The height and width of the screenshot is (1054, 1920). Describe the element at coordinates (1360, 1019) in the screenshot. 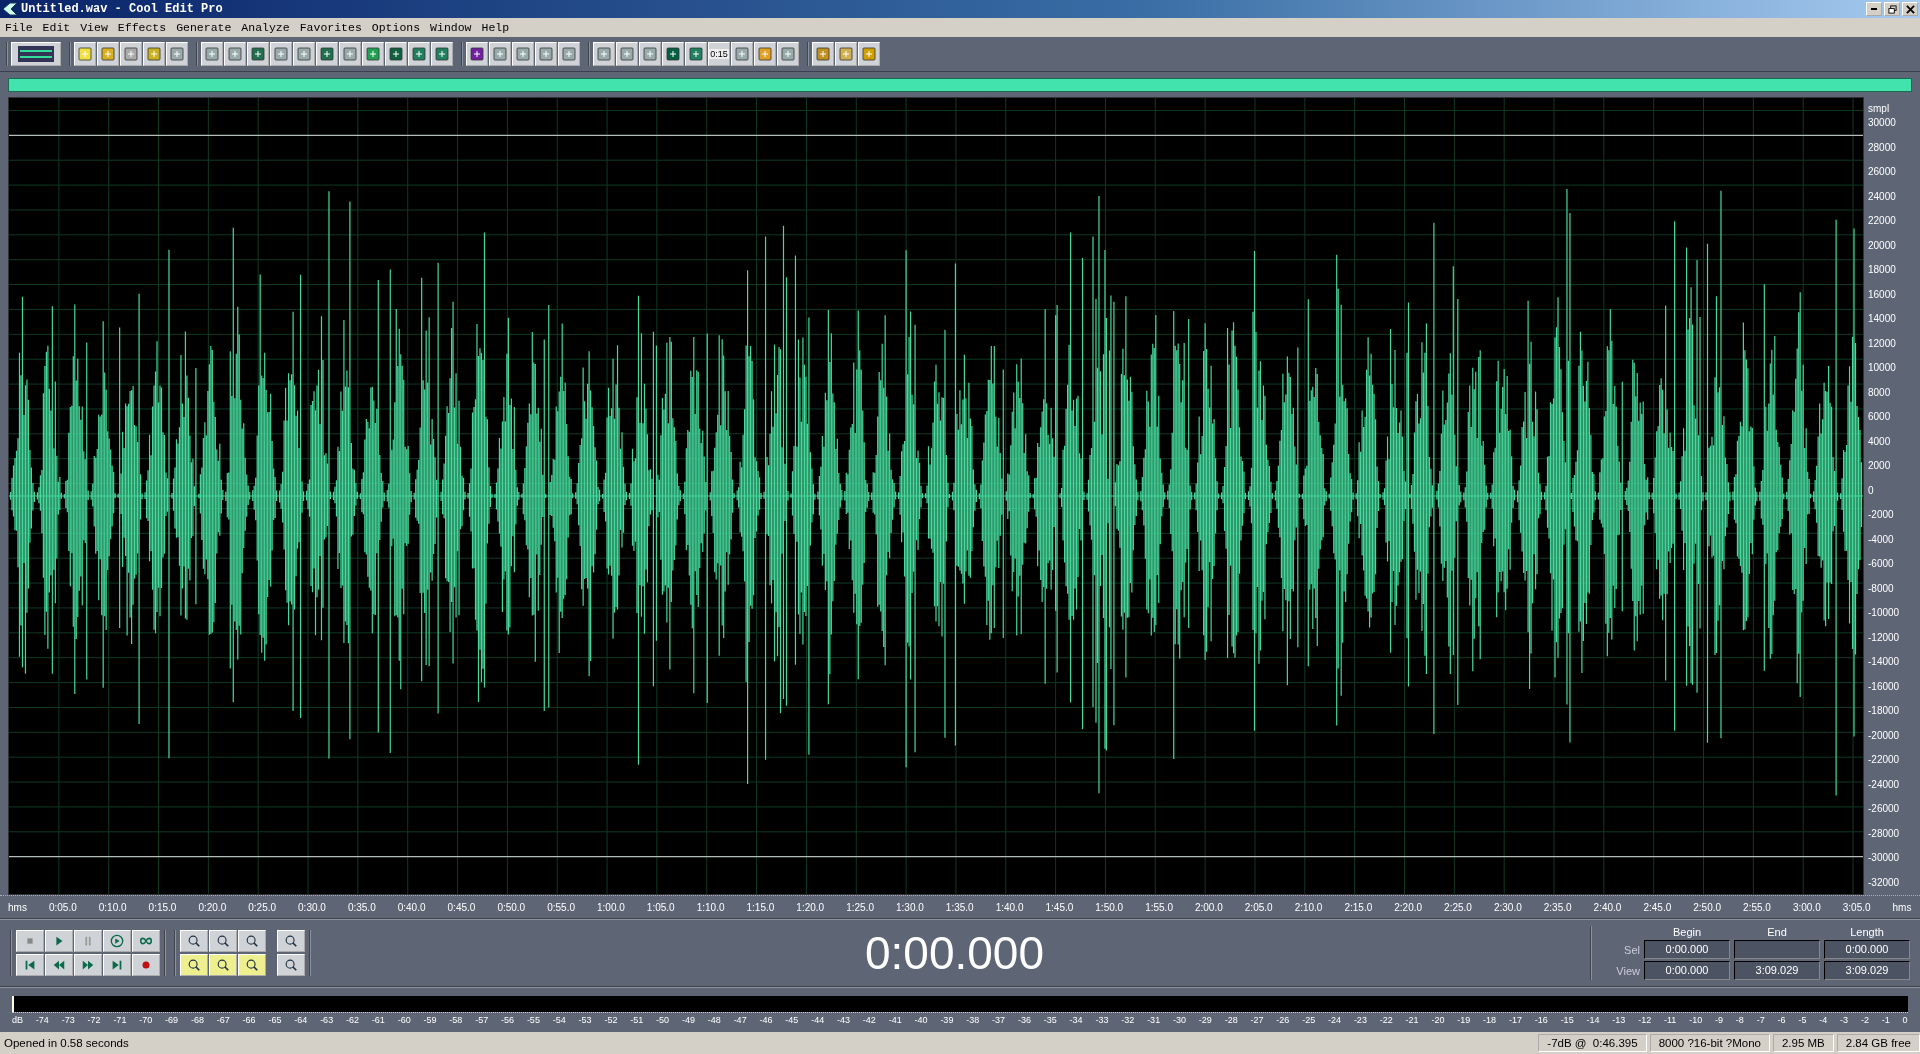

I see `meter-tick-label: -23` at that location.